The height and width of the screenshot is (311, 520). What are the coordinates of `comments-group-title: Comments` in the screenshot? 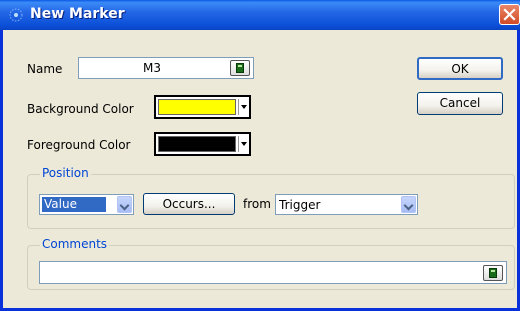 It's located at (75, 244).